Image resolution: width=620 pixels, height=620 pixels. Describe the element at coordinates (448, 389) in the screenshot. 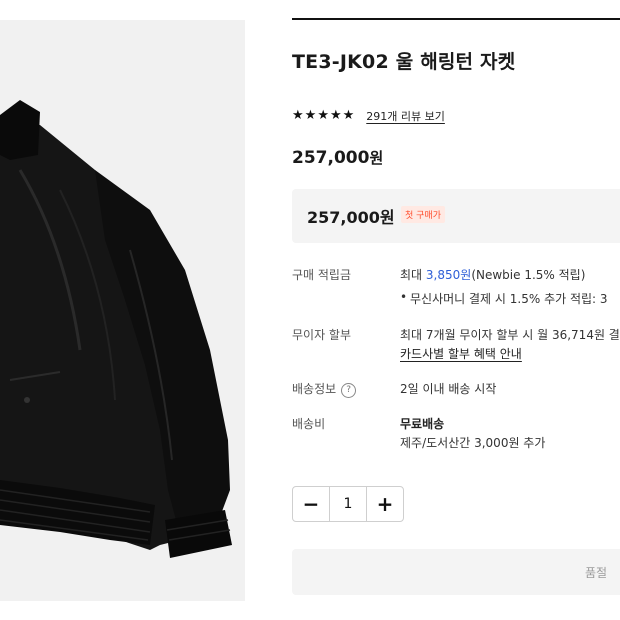

I see `shipping-info-value: 2일 이내 배송 시작` at that location.